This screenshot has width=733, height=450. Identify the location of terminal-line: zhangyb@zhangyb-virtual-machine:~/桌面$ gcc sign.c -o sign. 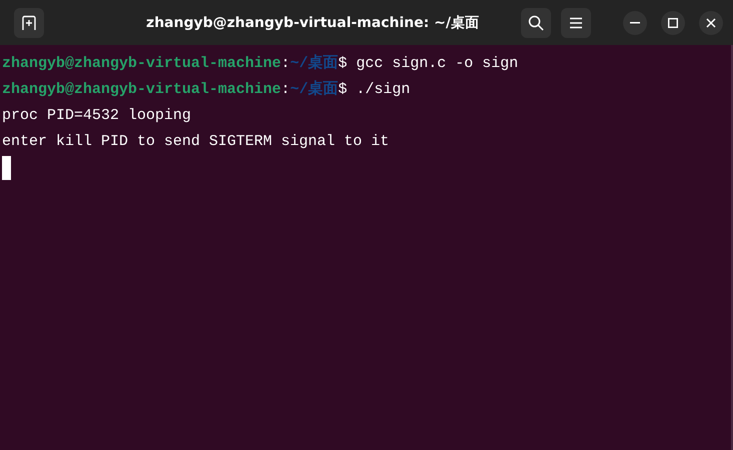
(261, 63).